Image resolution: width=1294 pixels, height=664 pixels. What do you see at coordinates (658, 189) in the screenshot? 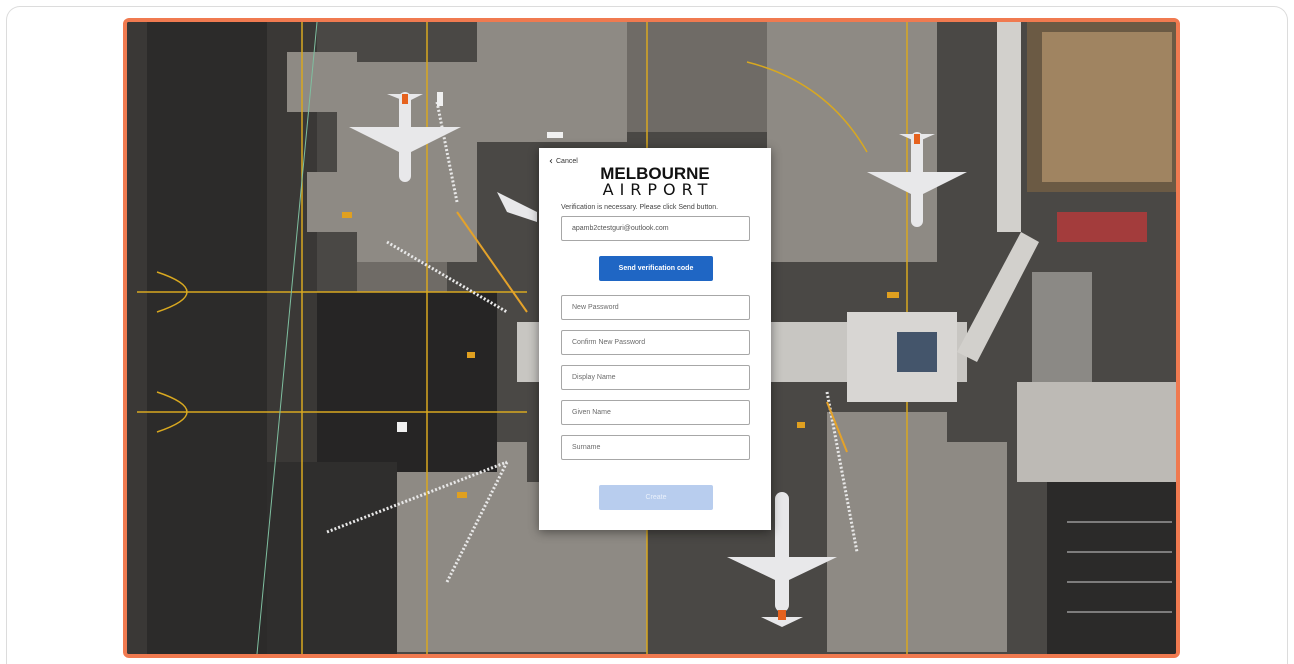
I see `logo-line-2: AIRPORT` at bounding box center [658, 189].